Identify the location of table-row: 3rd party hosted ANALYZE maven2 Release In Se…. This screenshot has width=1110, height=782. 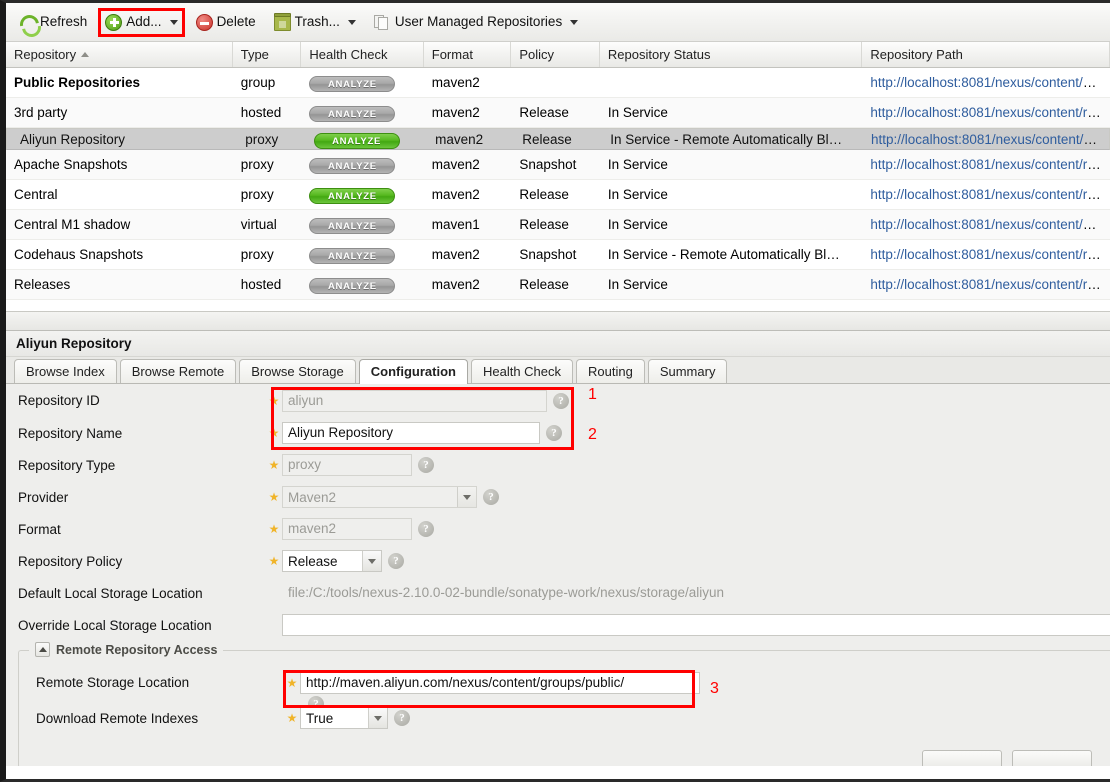
(558, 113).